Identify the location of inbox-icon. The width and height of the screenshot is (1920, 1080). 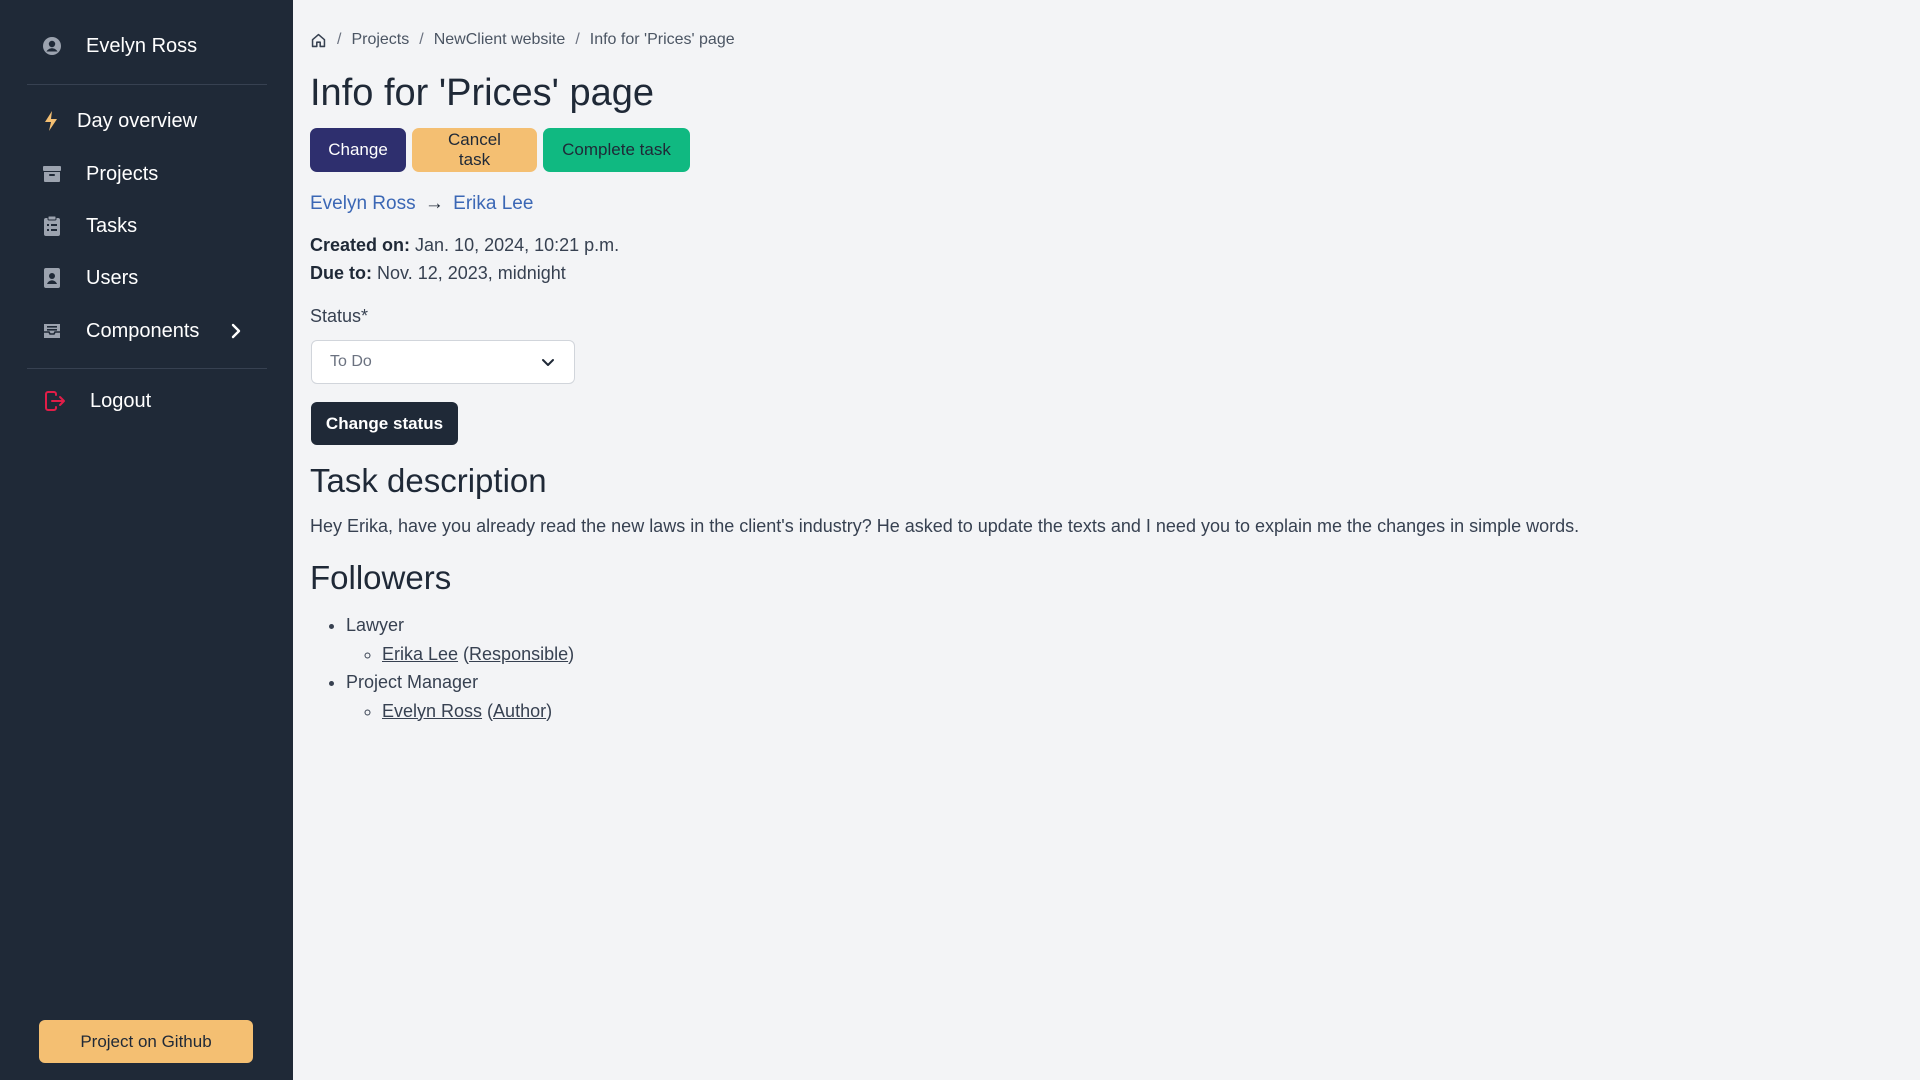
(52, 331).